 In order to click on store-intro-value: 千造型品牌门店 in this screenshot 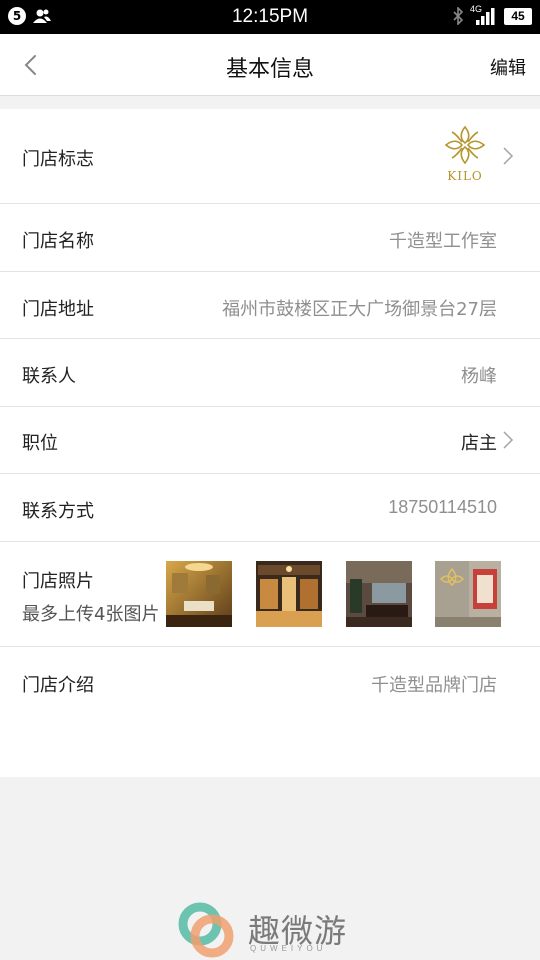, I will do `click(434, 685)`.